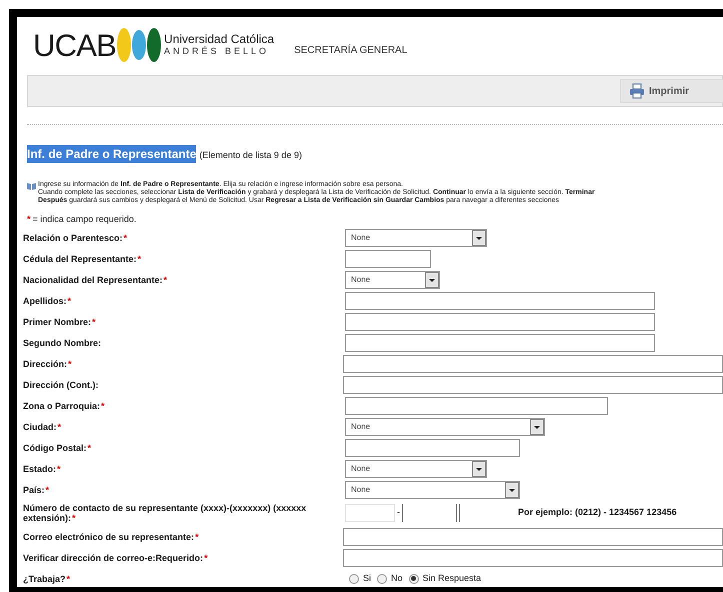 This screenshot has width=723, height=592. What do you see at coordinates (452, 578) in the screenshot?
I see `radio-label: Sin Respuesta` at bounding box center [452, 578].